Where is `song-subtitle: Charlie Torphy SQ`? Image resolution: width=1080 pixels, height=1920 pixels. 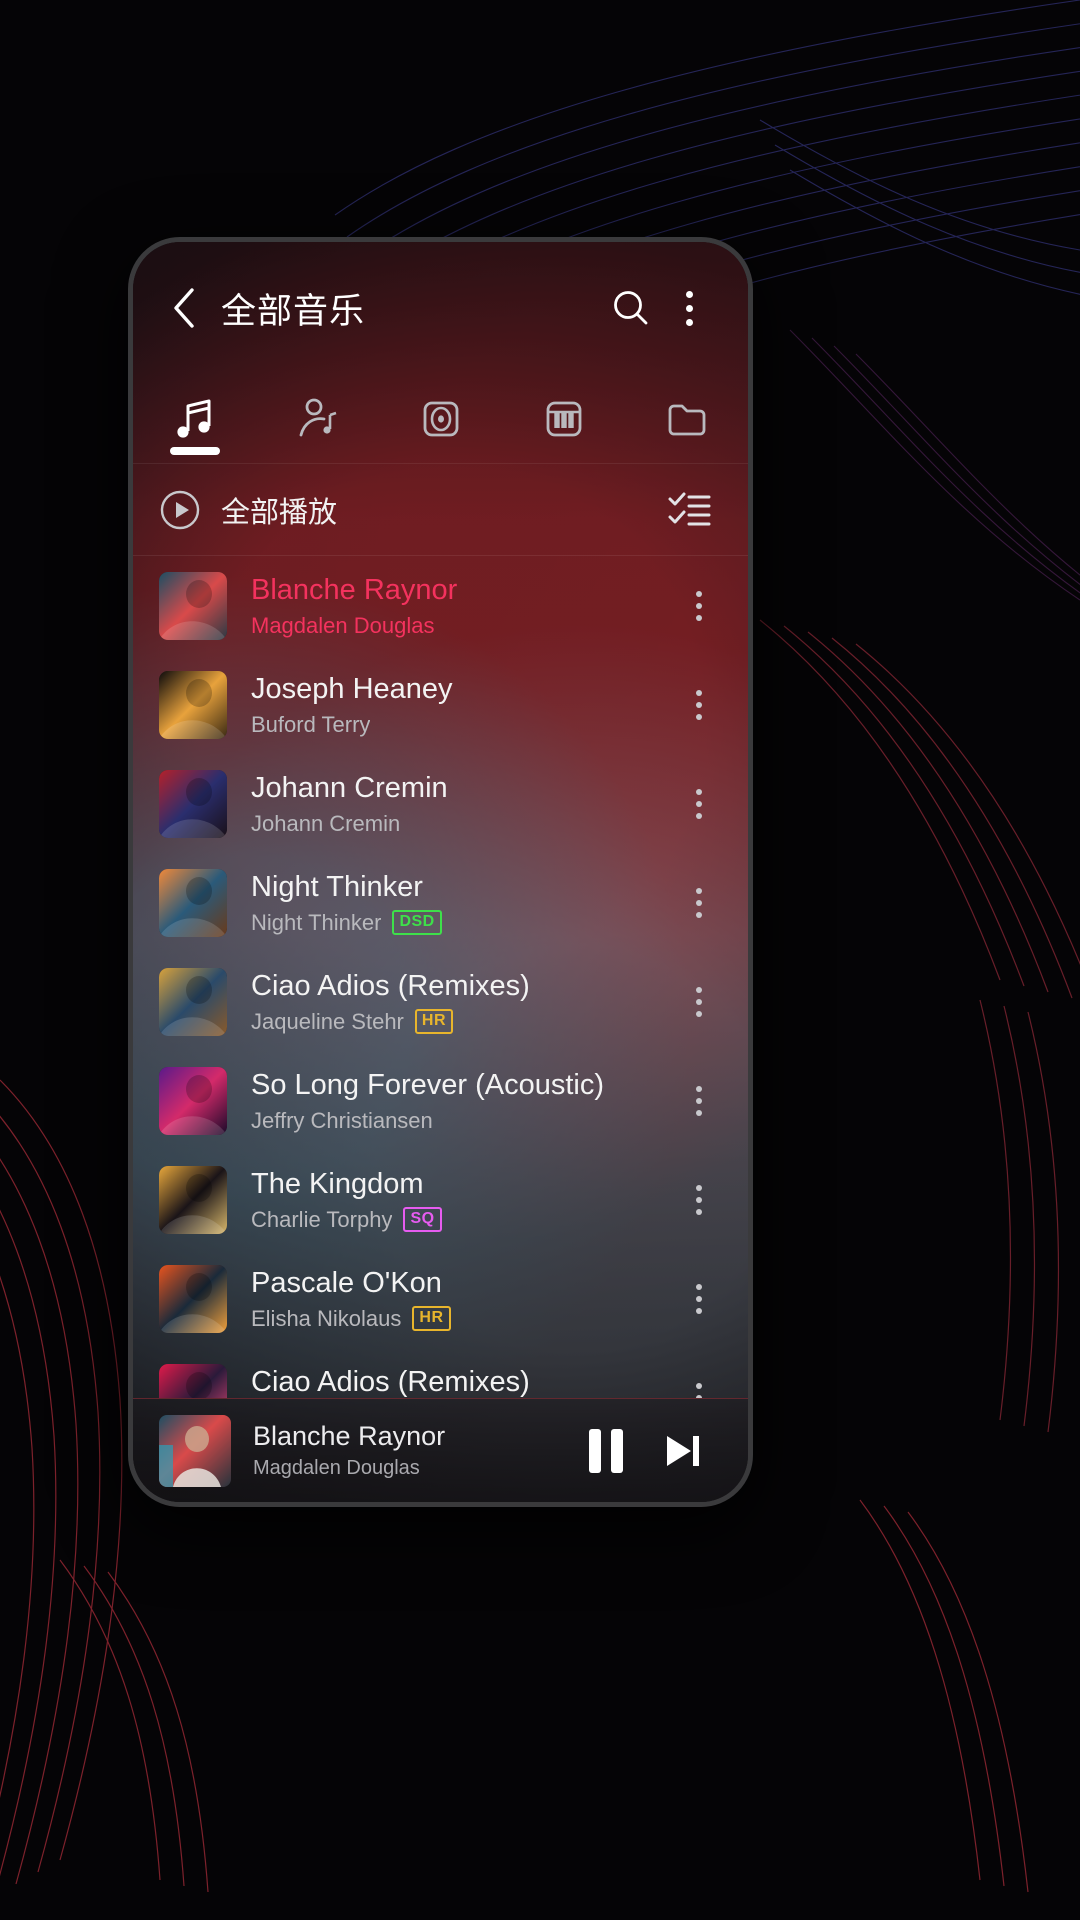 song-subtitle: Charlie Torphy SQ is located at coordinates (461, 1220).